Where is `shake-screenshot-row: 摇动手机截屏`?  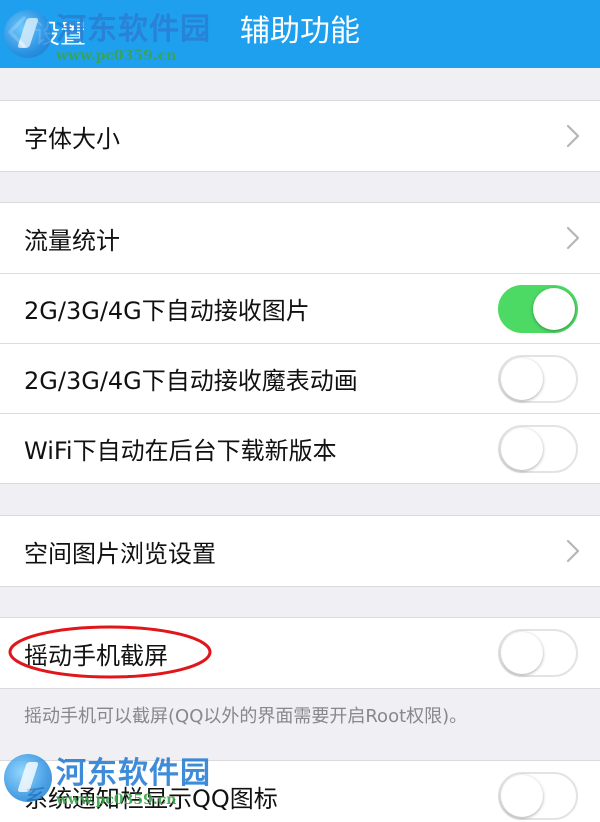 shake-screenshot-row: 摇动手机截屏 is located at coordinates (300, 653).